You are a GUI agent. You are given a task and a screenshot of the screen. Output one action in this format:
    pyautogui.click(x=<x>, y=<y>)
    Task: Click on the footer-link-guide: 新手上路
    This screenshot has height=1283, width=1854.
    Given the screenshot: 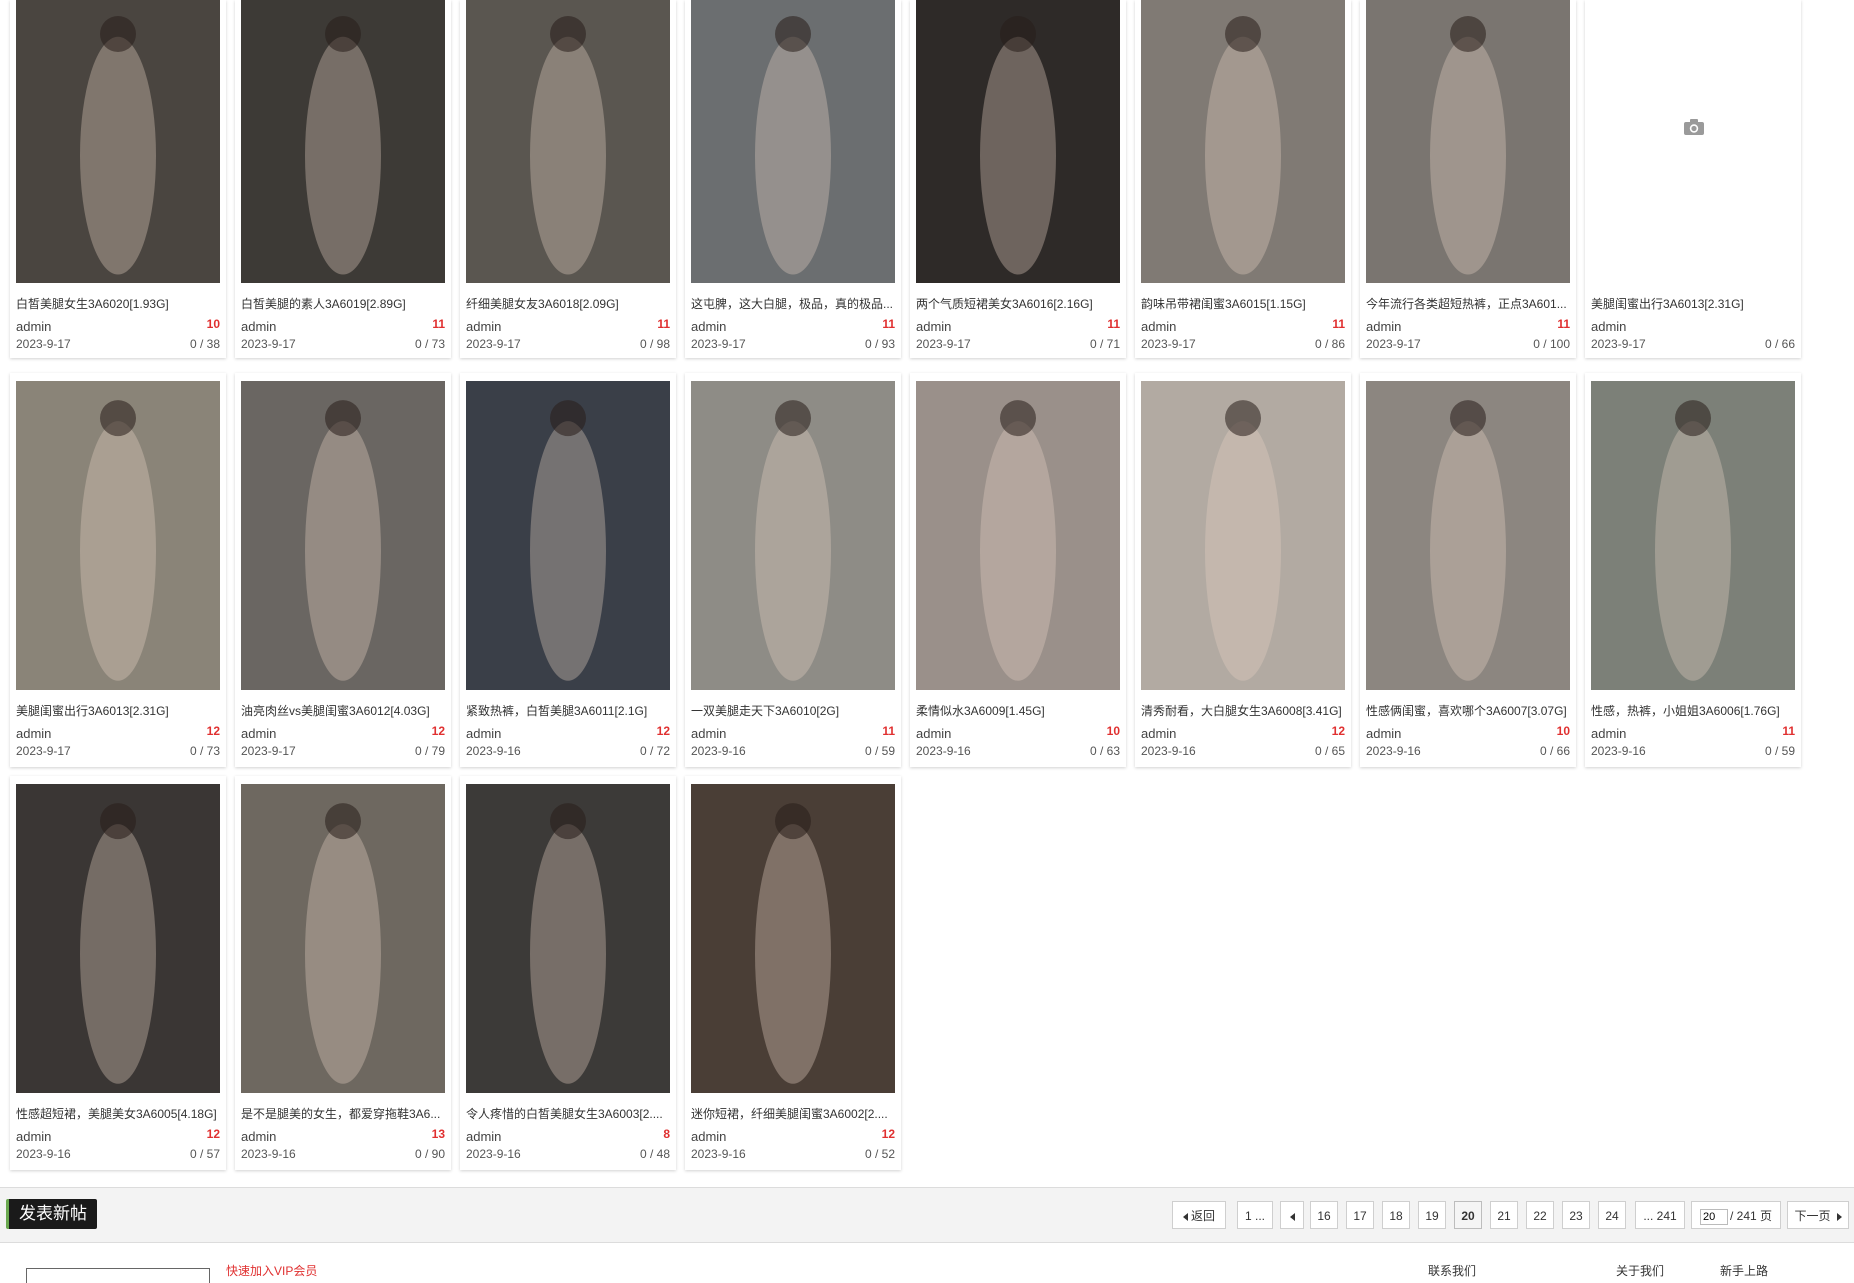 What is the action you would take?
    pyautogui.click(x=1744, y=1270)
    